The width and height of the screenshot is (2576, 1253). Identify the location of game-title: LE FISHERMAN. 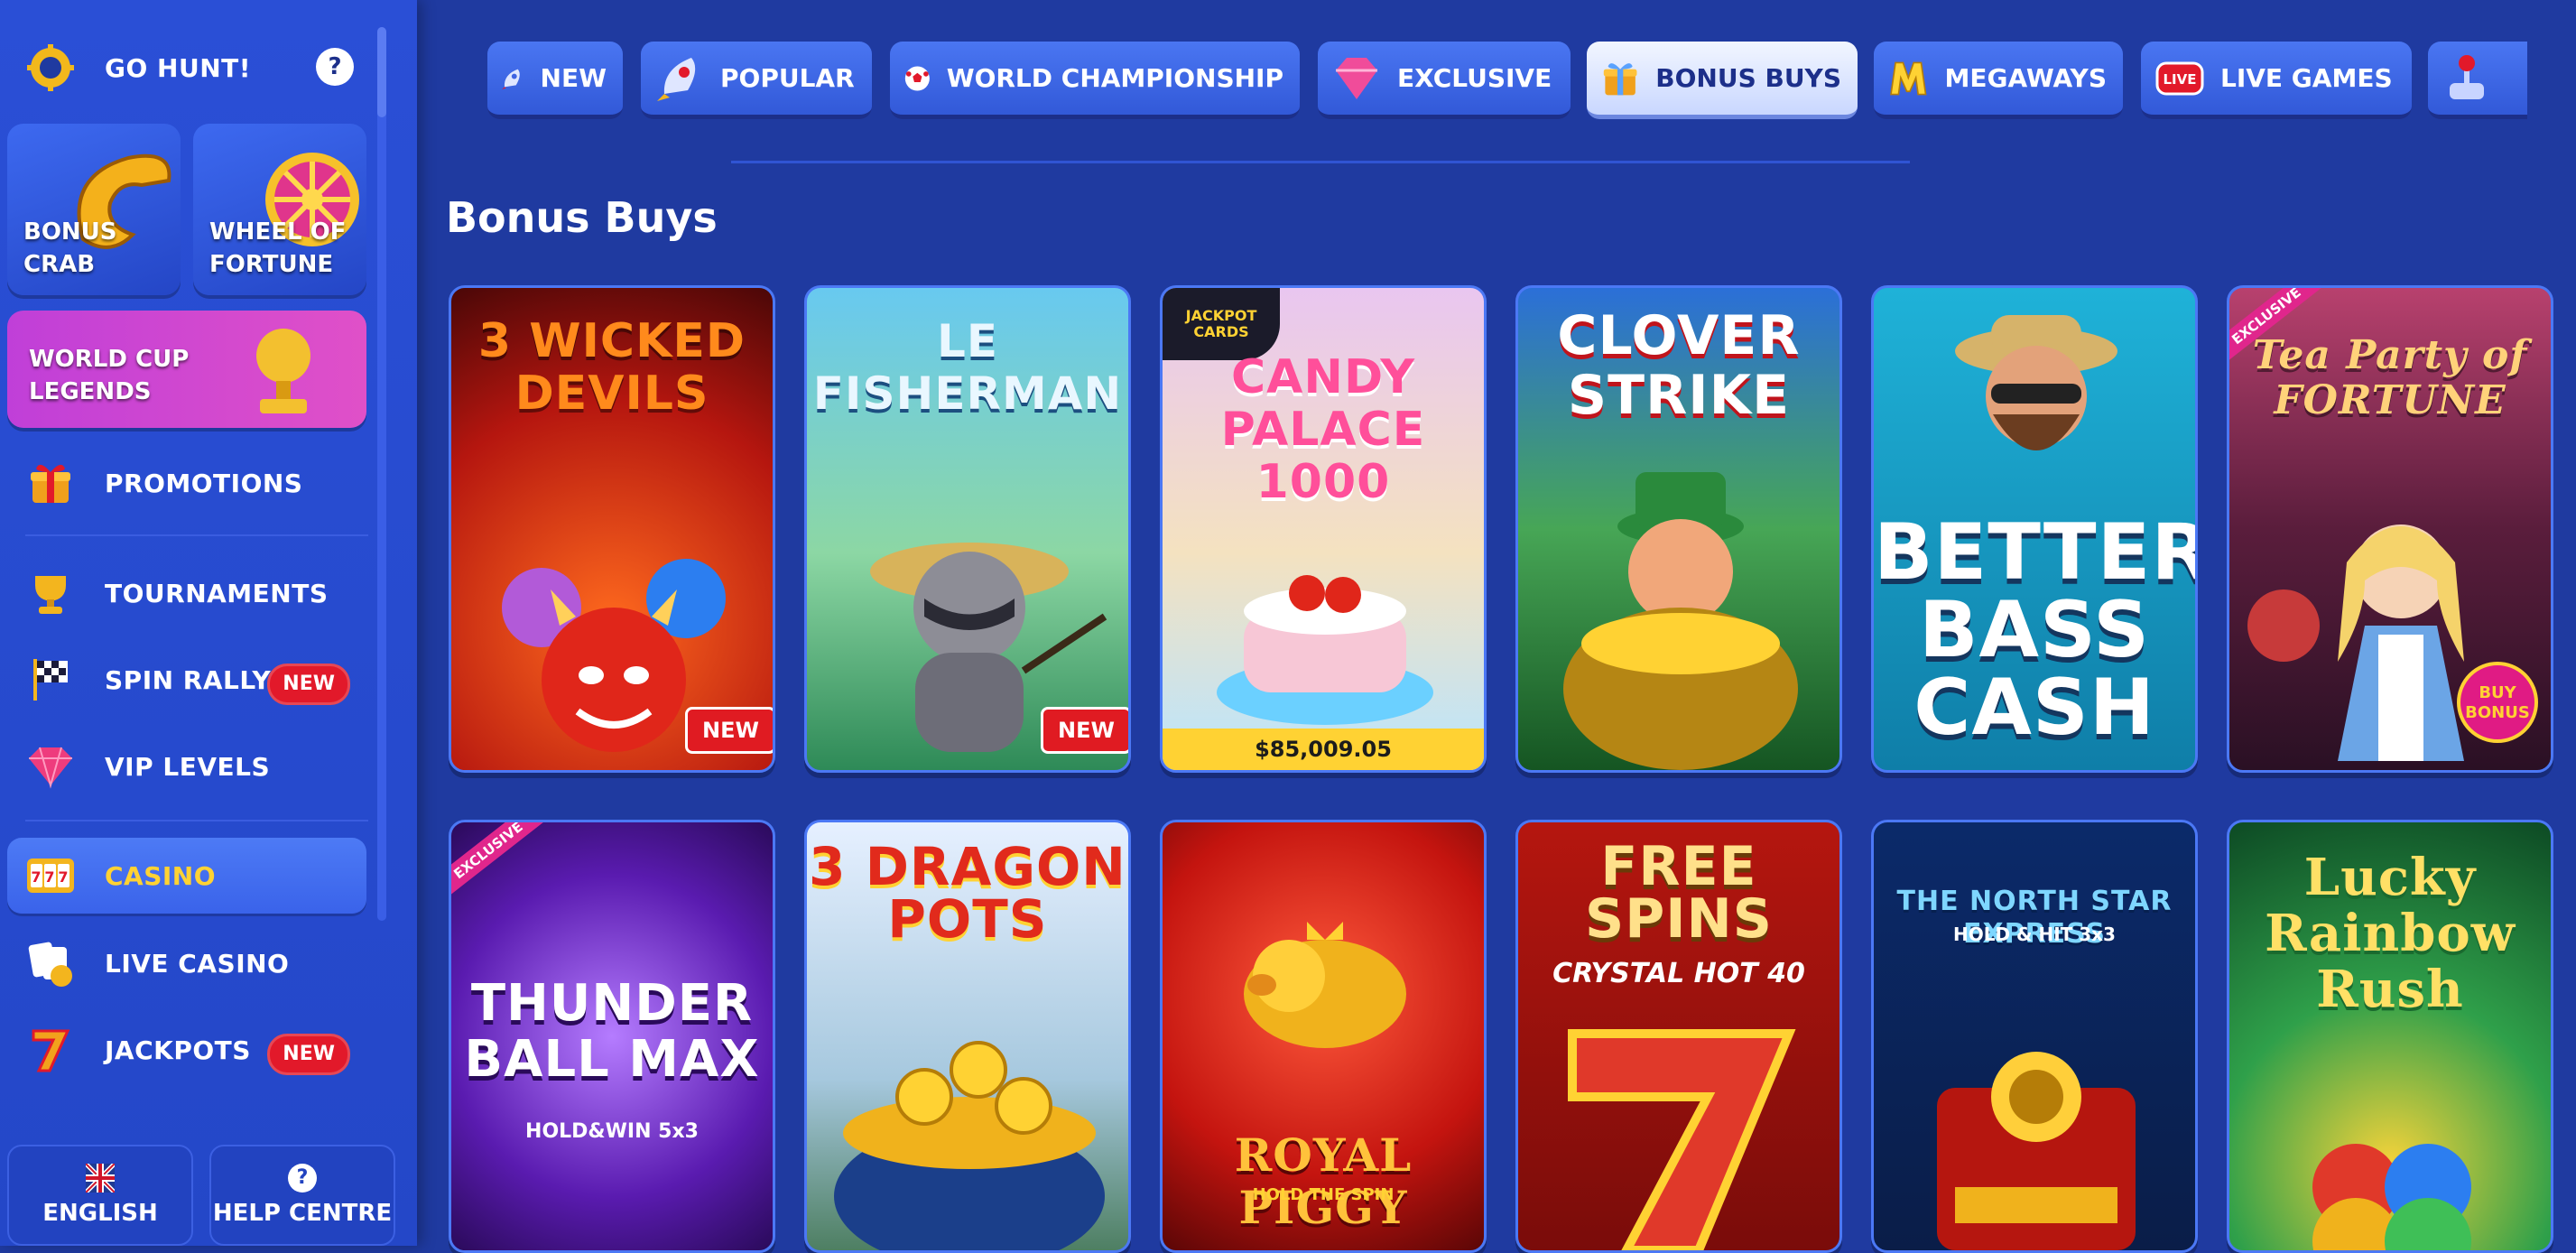
(967, 367).